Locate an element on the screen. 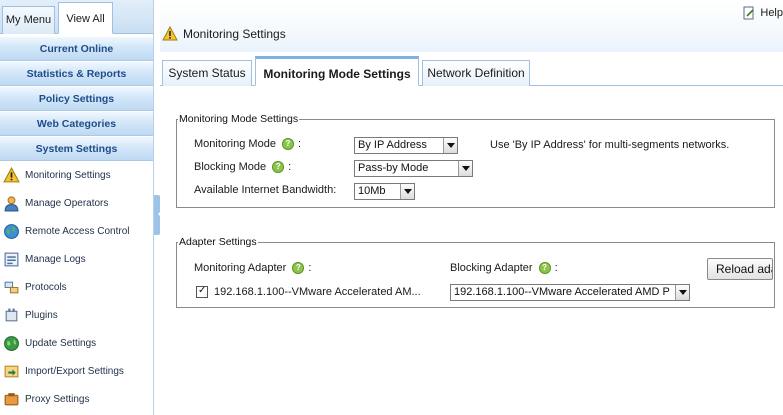  monitoring-mode-label: Monitoring Mode is located at coordinates (235, 144).